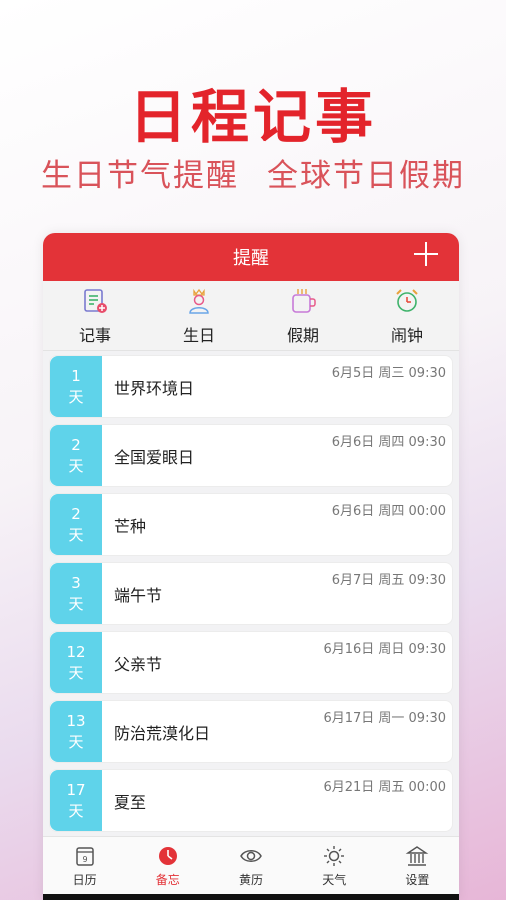  I want to click on tab-calendar: 9 日历, so click(84, 865).